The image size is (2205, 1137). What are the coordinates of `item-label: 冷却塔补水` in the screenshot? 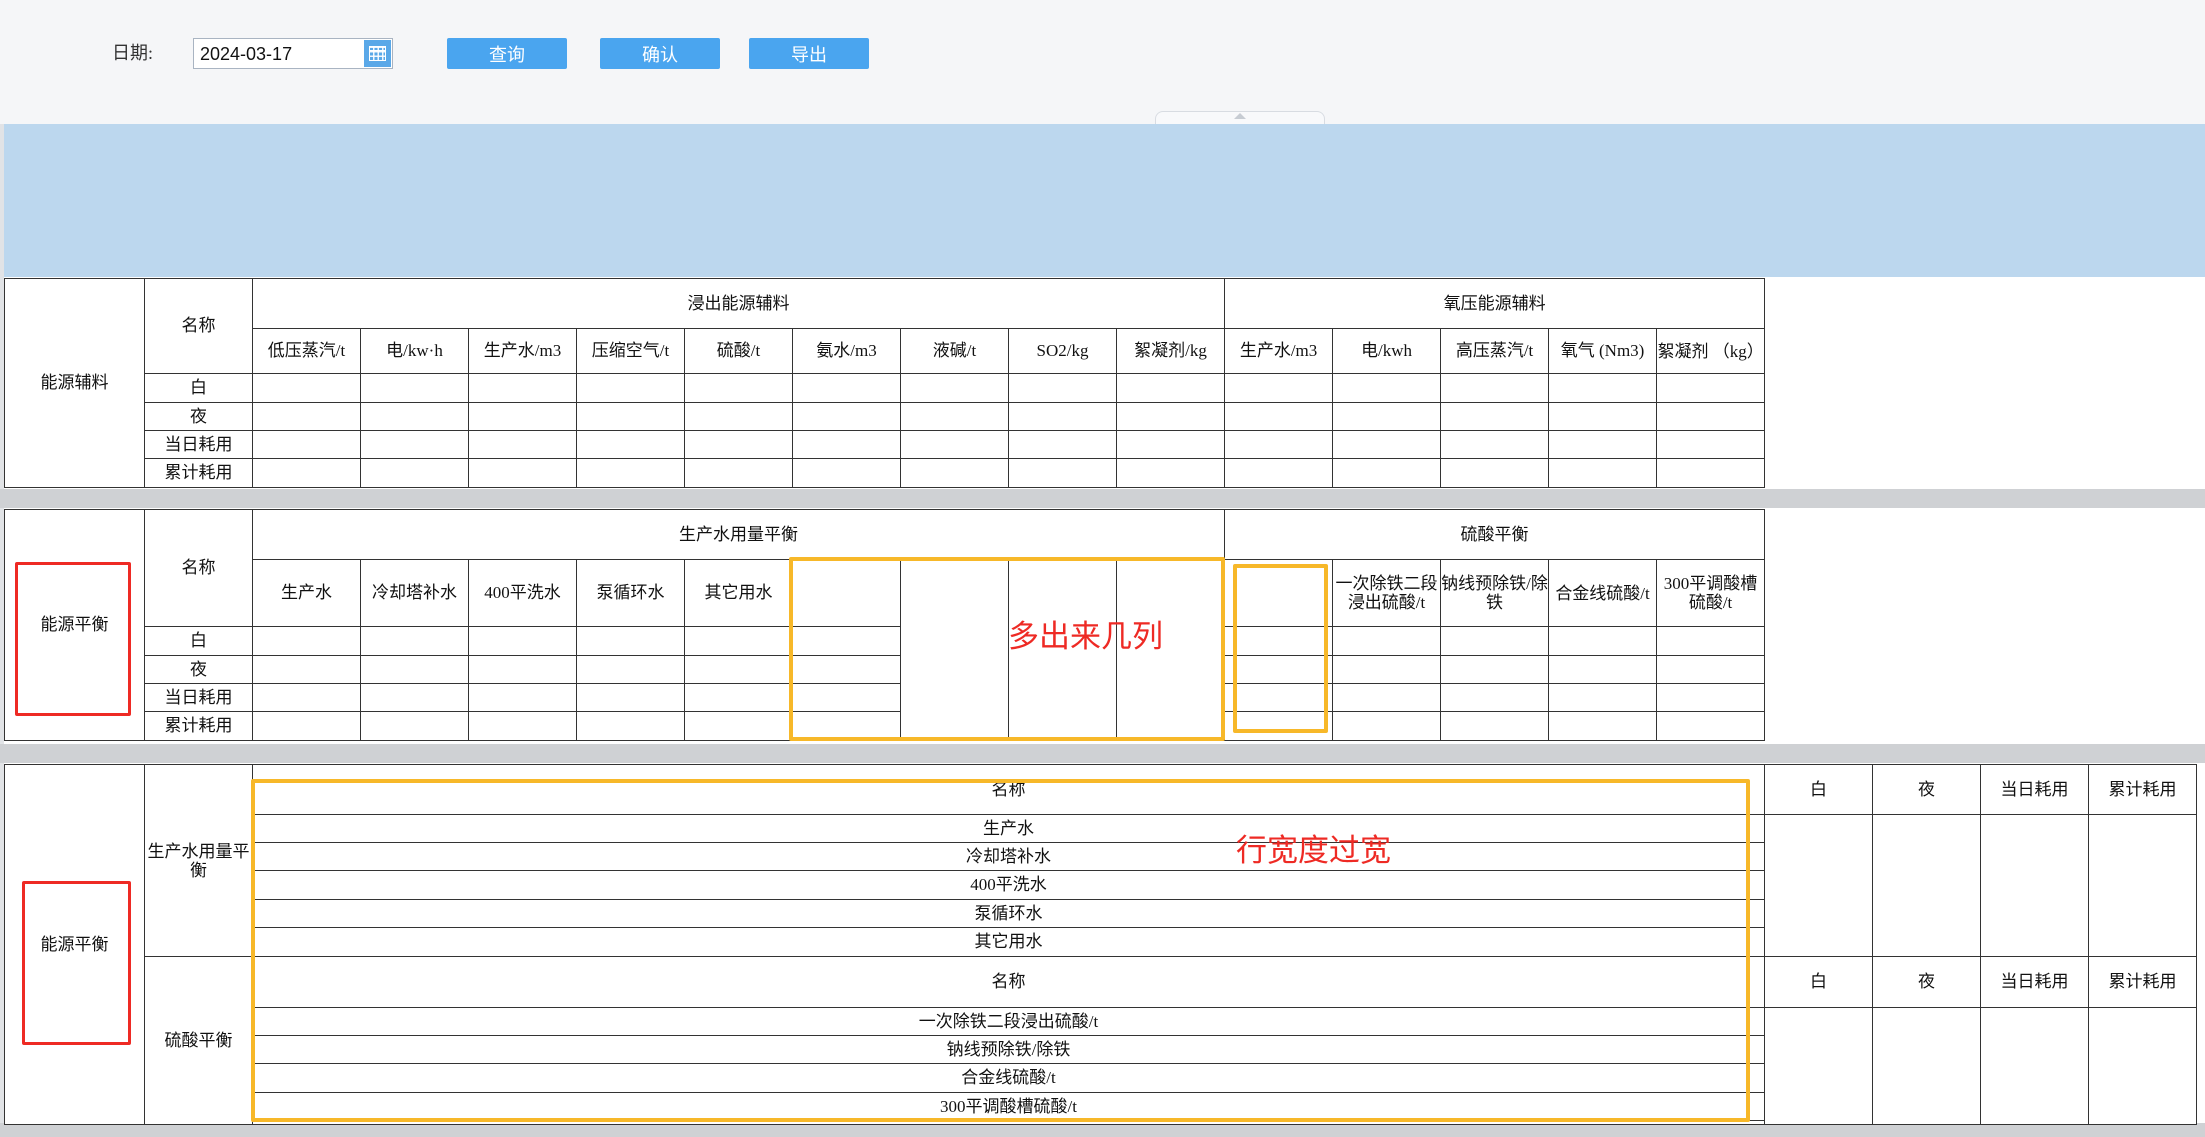 It's located at (1008, 856).